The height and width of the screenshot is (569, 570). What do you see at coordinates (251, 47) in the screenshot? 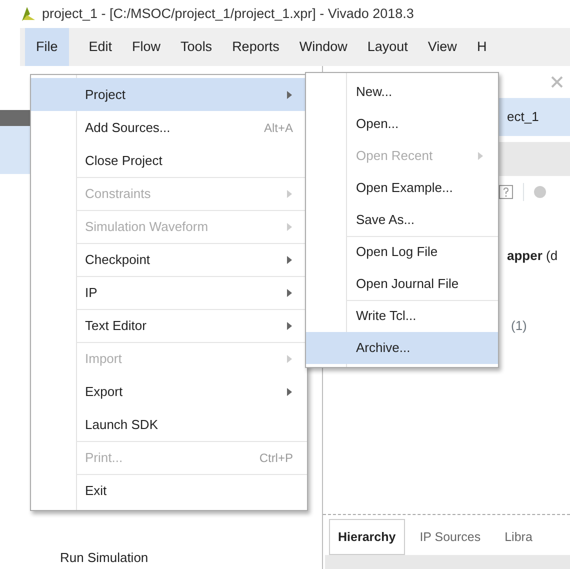
I see `menu-item: Reports` at bounding box center [251, 47].